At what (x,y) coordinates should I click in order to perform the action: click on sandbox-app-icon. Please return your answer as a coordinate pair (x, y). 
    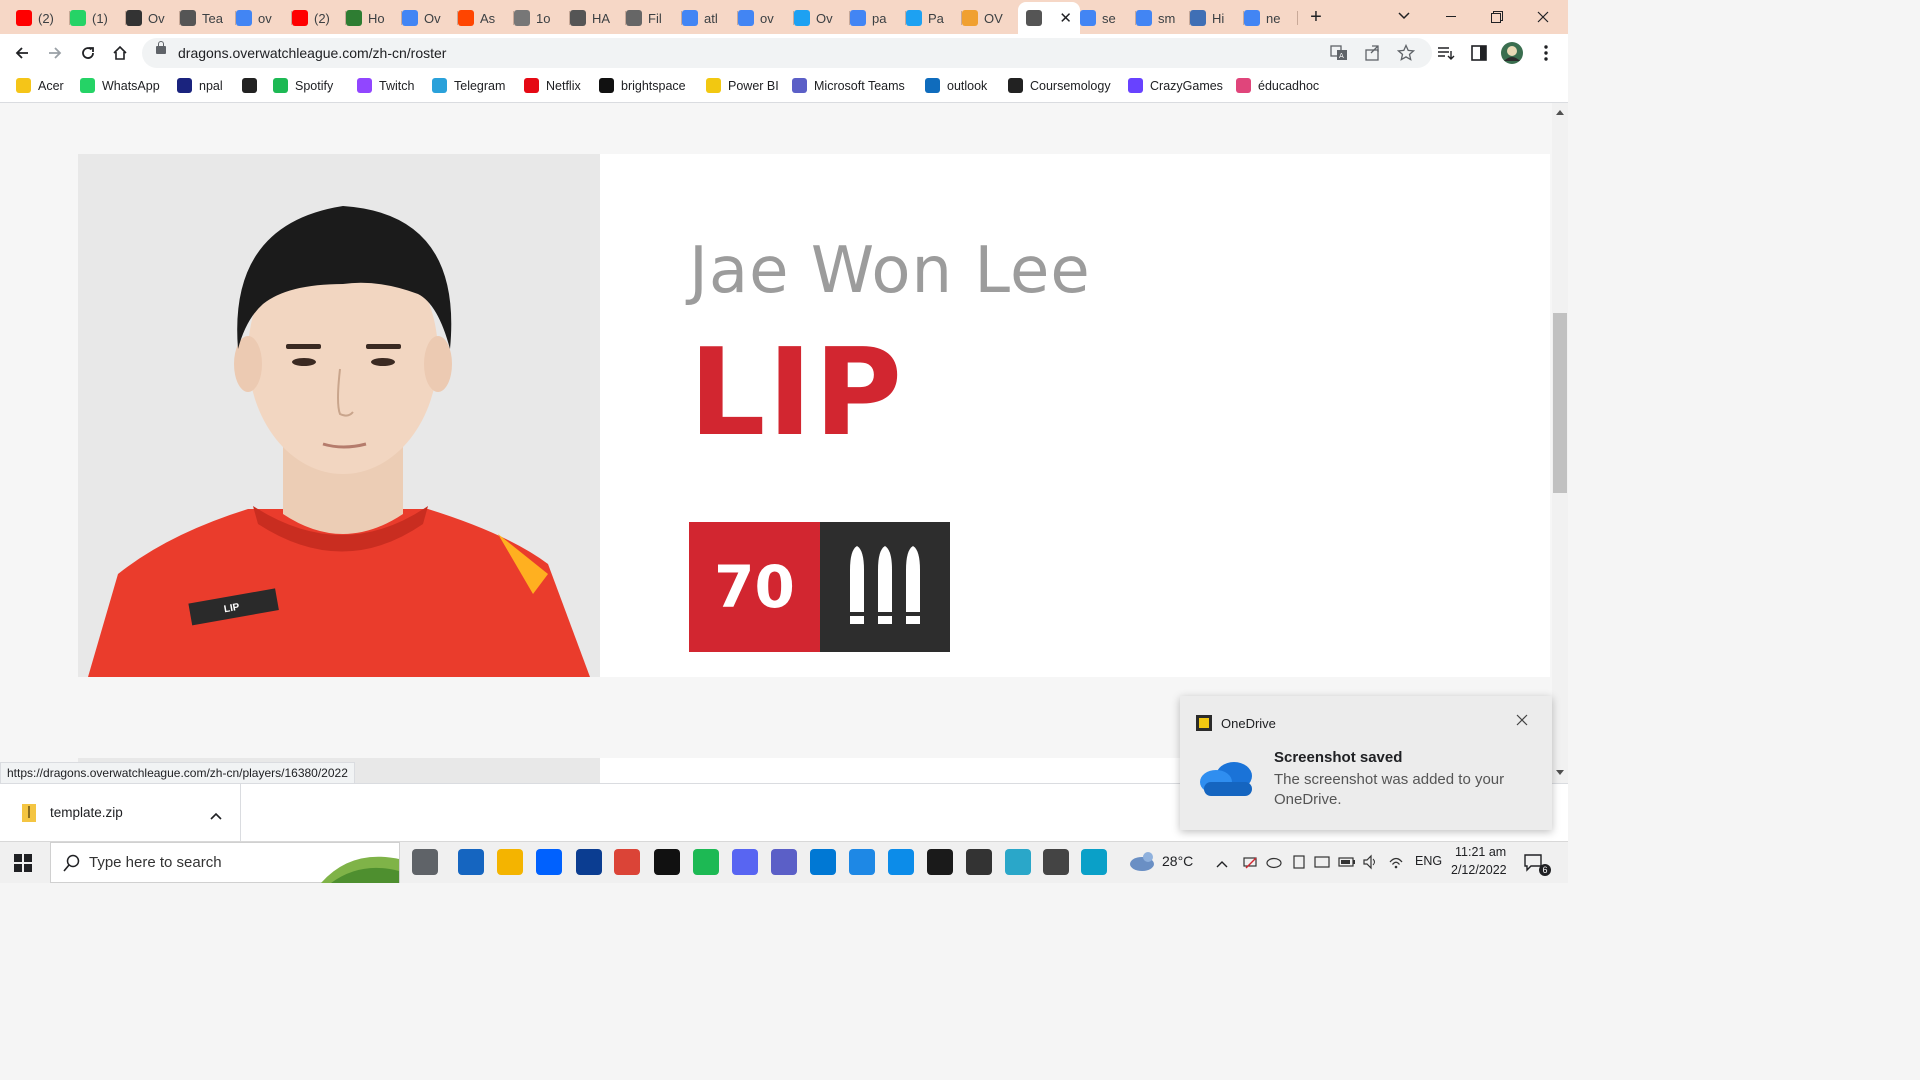
    Looking at the image, I should click on (589, 862).